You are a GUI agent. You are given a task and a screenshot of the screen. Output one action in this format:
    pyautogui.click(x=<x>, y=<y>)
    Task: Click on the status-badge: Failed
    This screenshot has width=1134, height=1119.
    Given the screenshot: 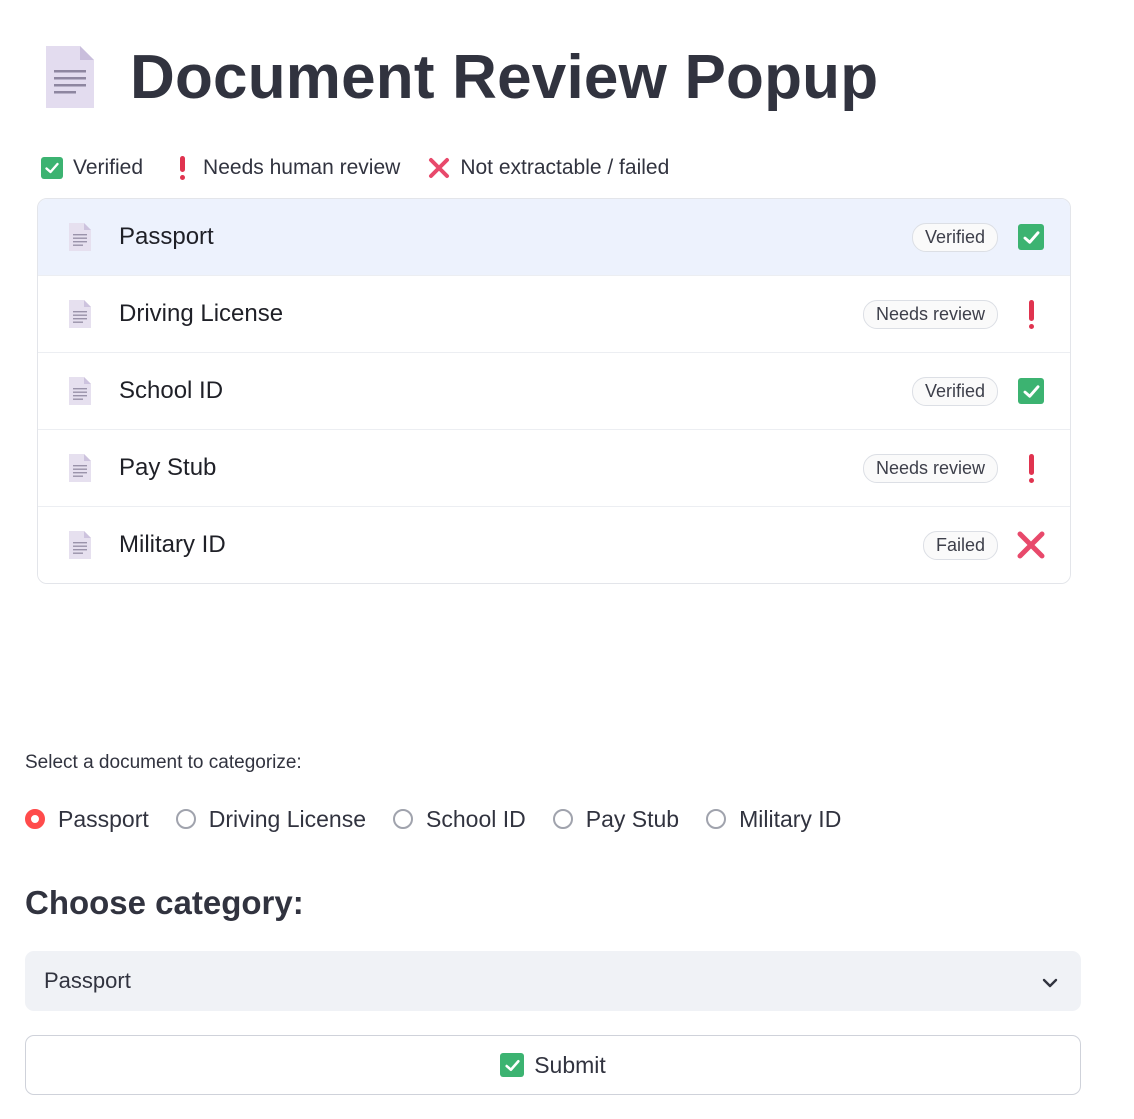 What is the action you would take?
    pyautogui.click(x=960, y=545)
    